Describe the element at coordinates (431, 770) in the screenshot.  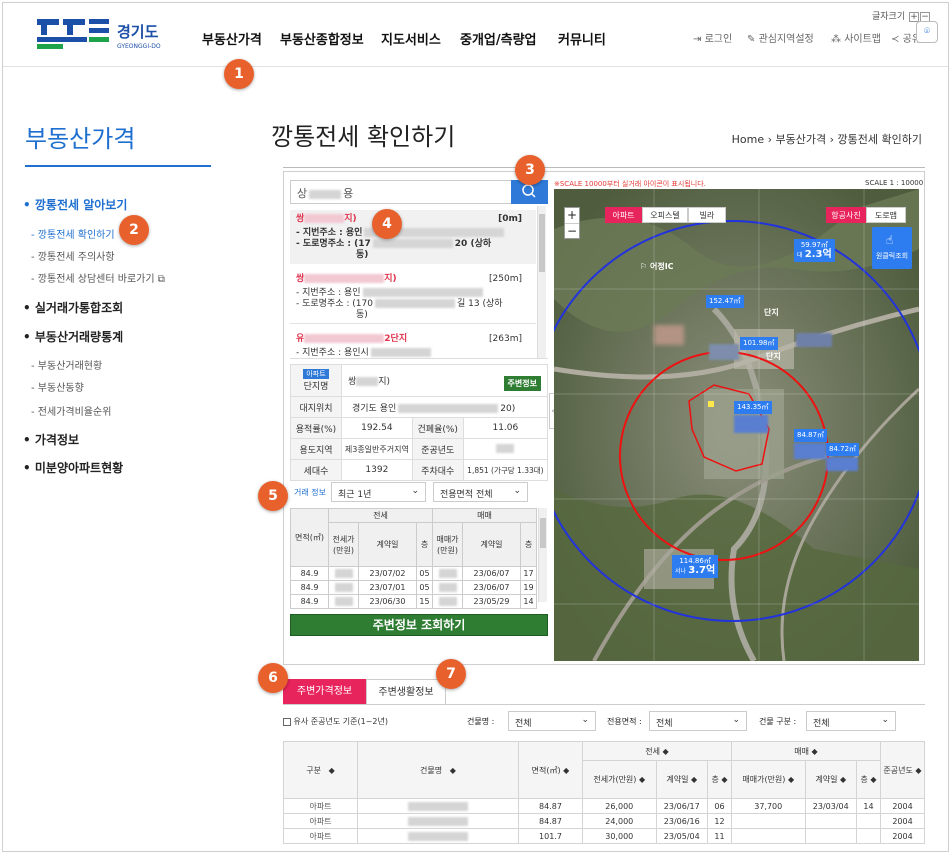
I see `col-building-label: 건물명` at that location.